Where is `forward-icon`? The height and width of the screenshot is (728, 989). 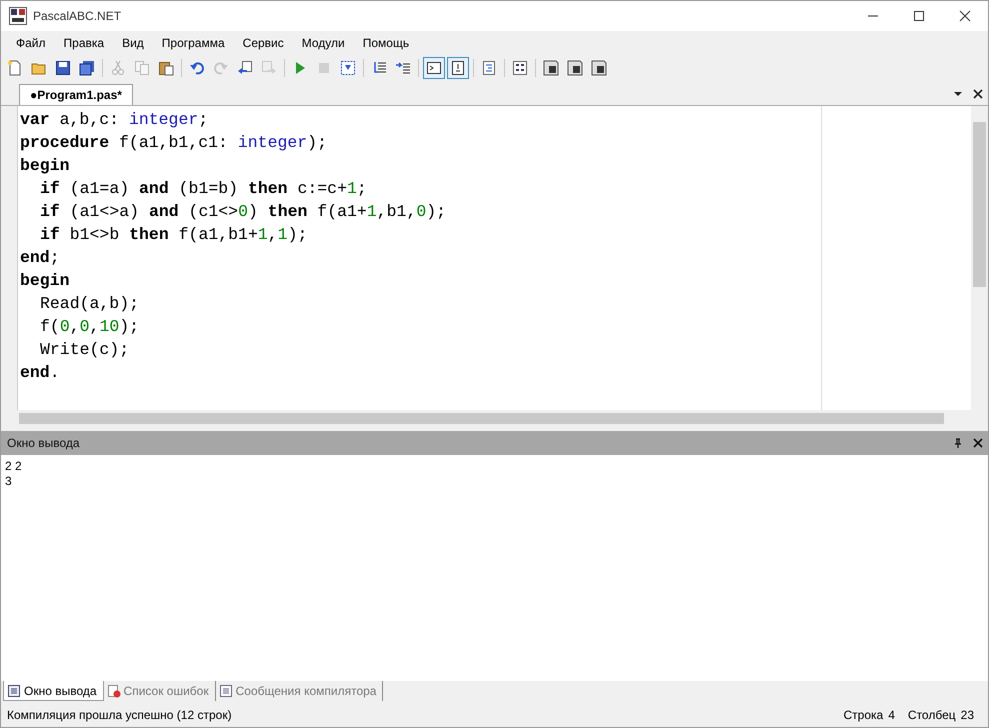
forward-icon is located at coordinates (269, 68).